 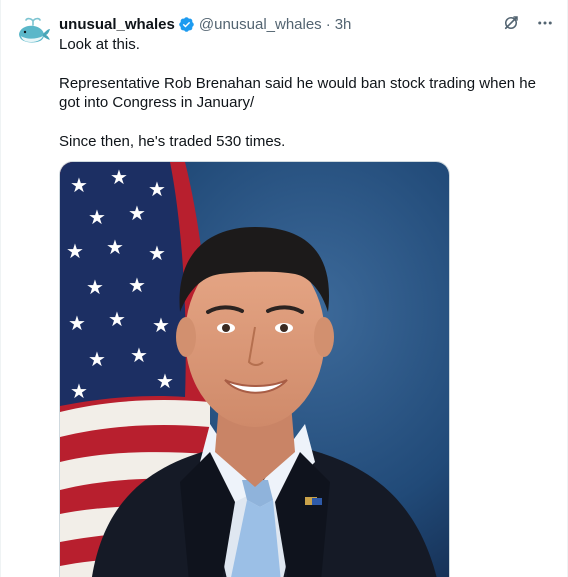 What do you see at coordinates (186, 24) in the screenshot?
I see `verified-badge-icon` at bounding box center [186, 24].